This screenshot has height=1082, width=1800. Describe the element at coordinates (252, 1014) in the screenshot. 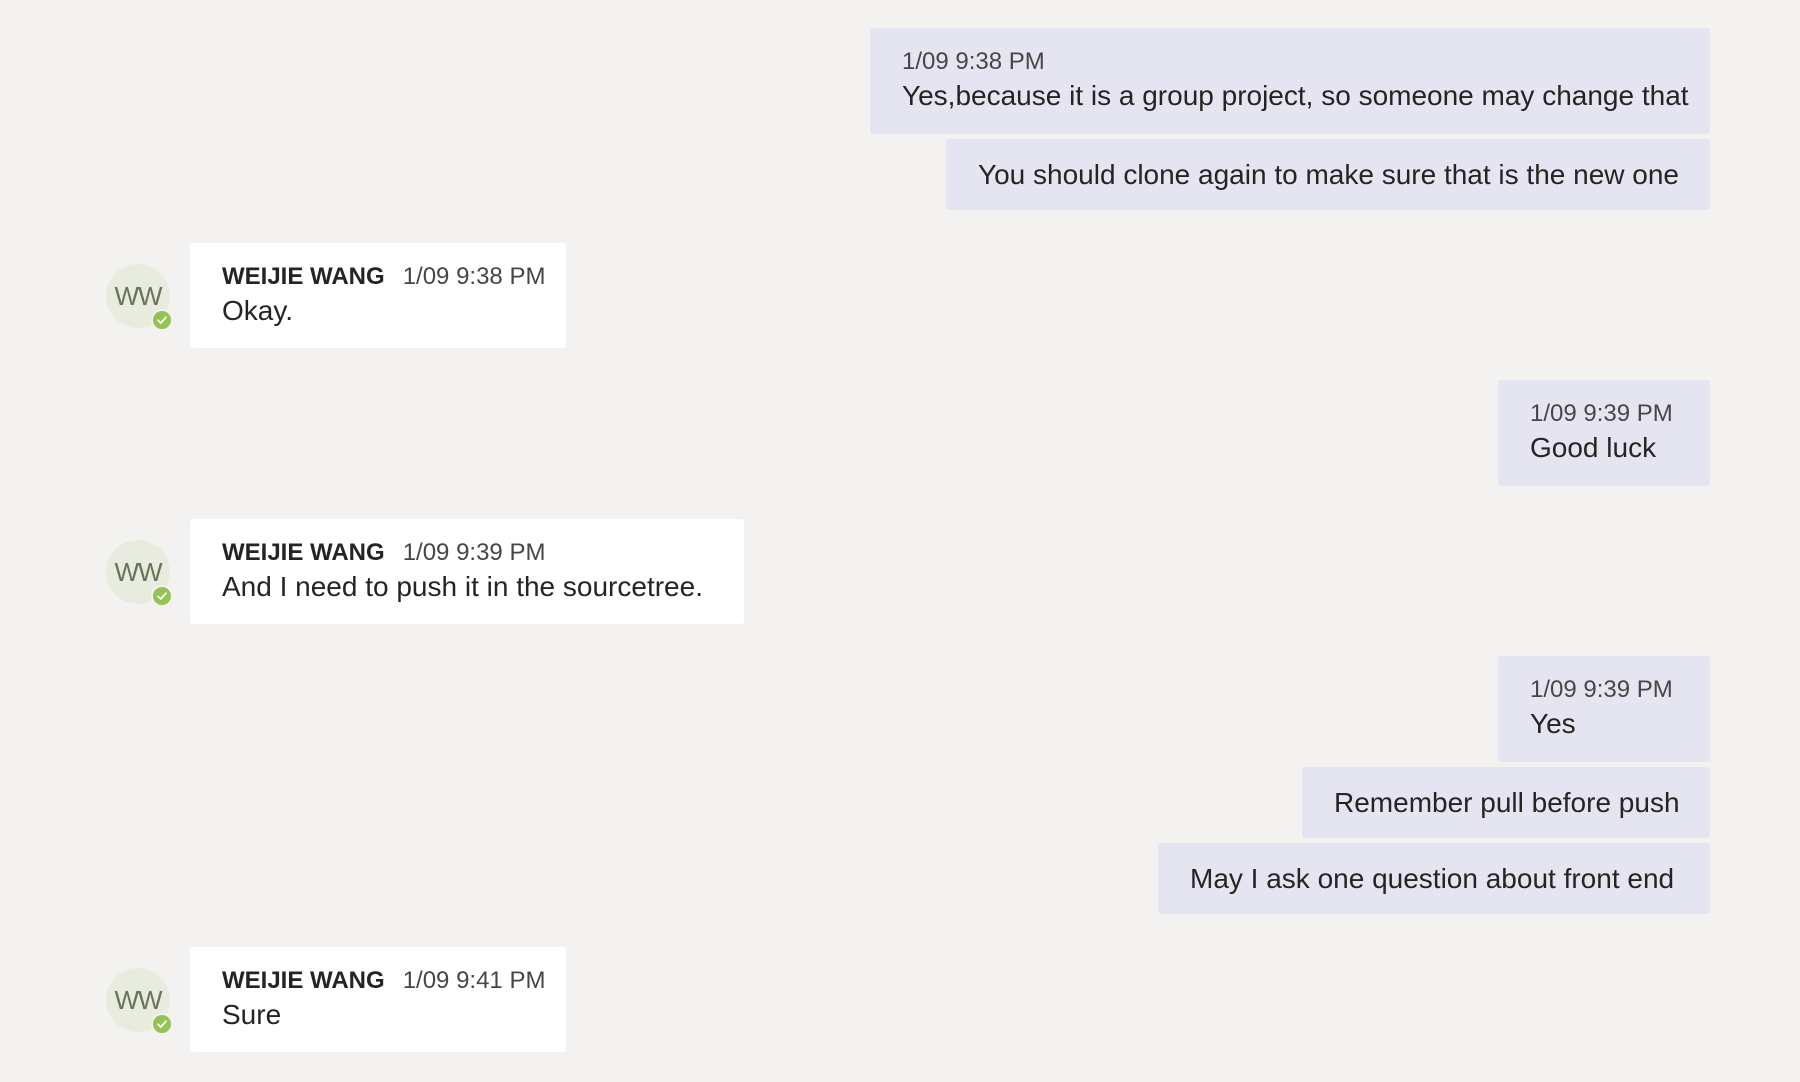

I see `message-text: Sure` at that location.